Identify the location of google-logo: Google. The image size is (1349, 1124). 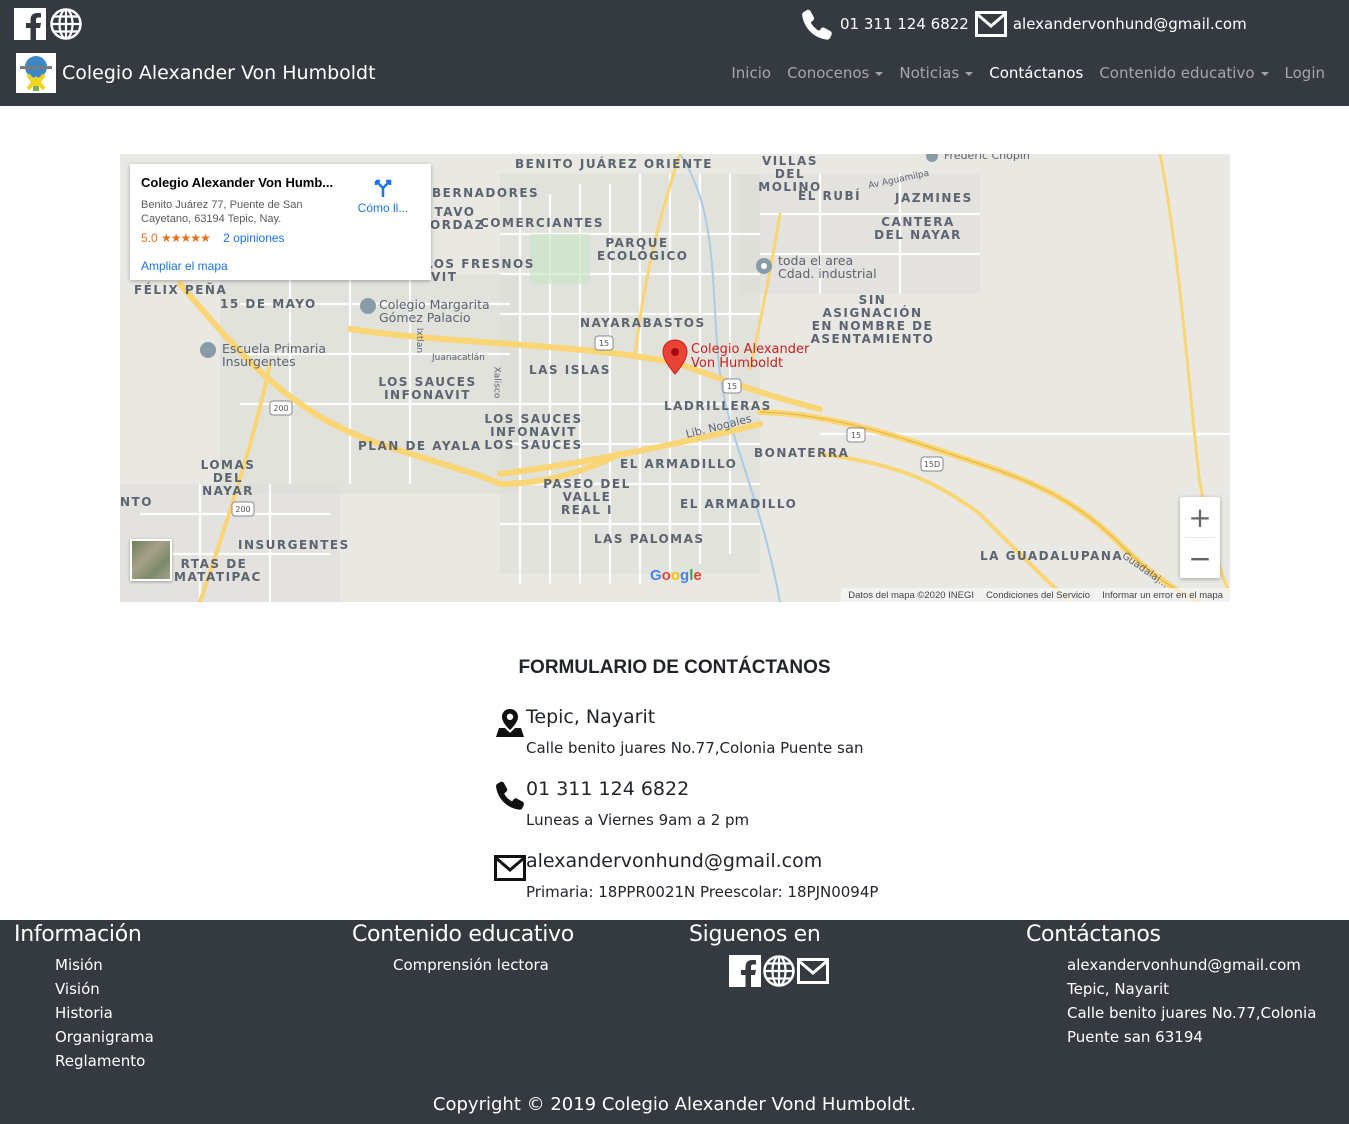
(676, 575).